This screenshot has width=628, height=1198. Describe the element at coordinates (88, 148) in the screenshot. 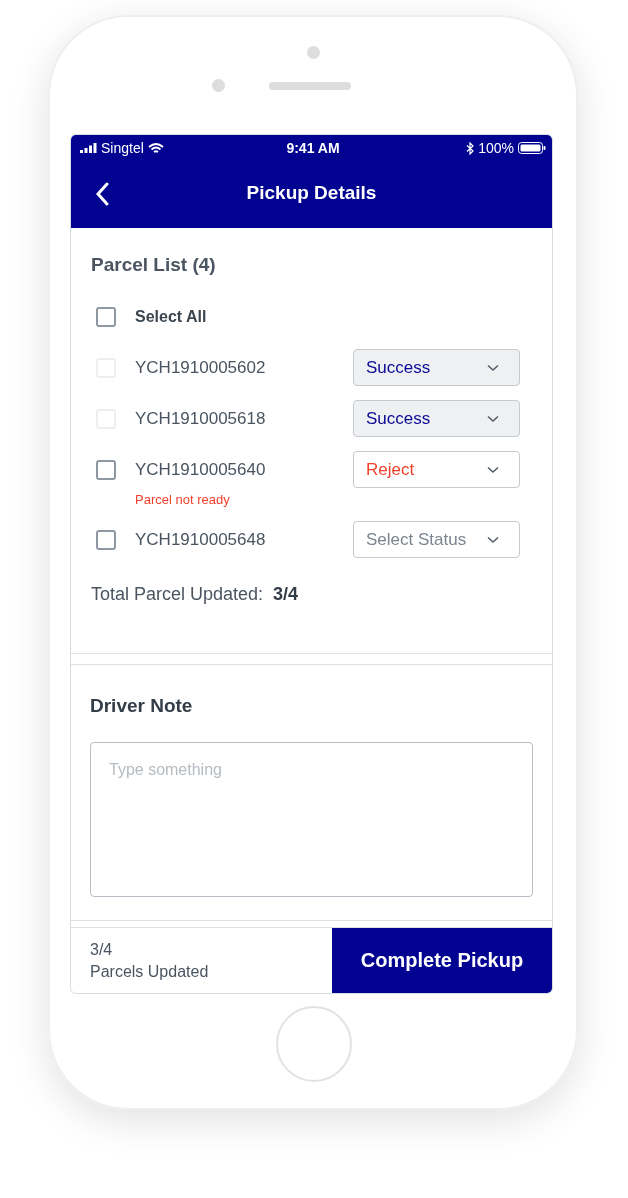

I see `signal-icon` at that location.